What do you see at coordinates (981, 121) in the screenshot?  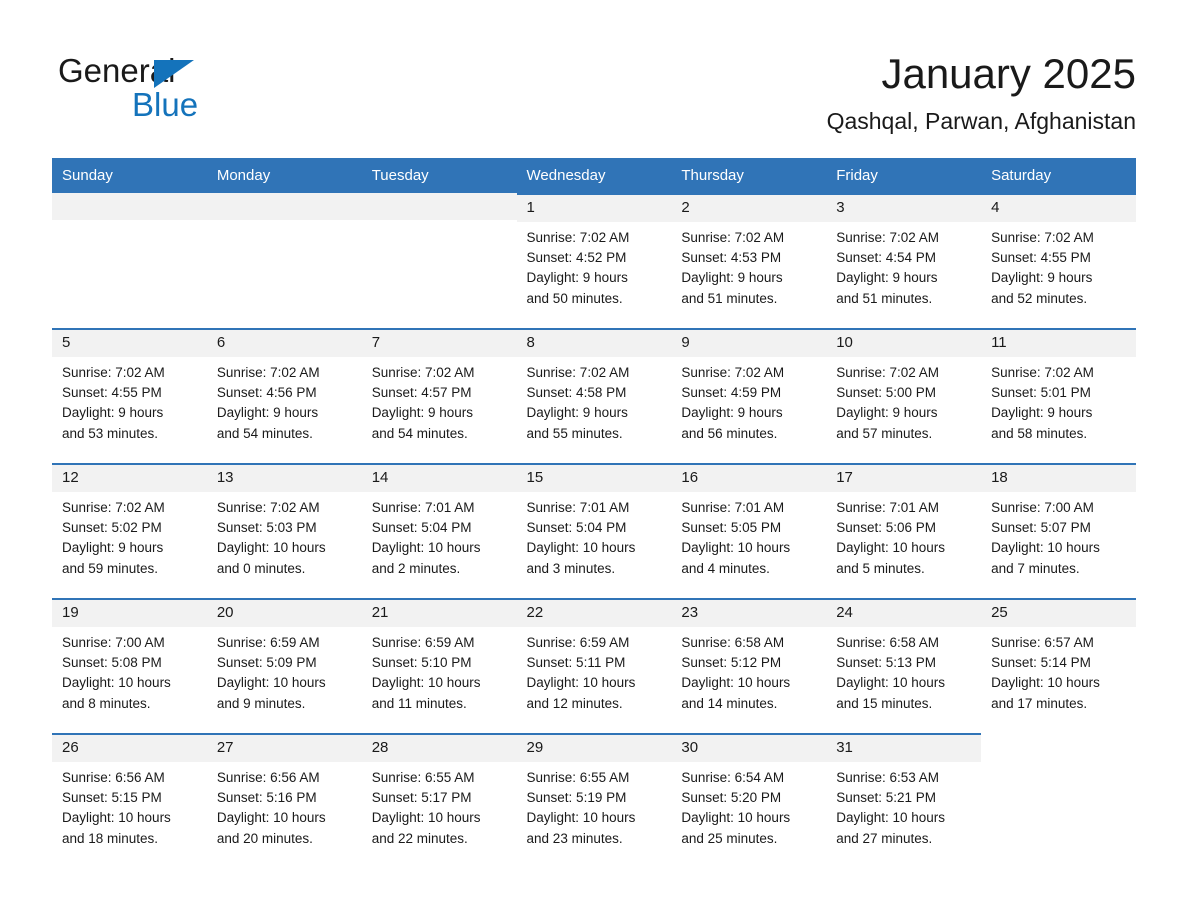 I see `location-subtitle: Qashqal, Parwan, Afghanistan` at bounding box center [981, 121].